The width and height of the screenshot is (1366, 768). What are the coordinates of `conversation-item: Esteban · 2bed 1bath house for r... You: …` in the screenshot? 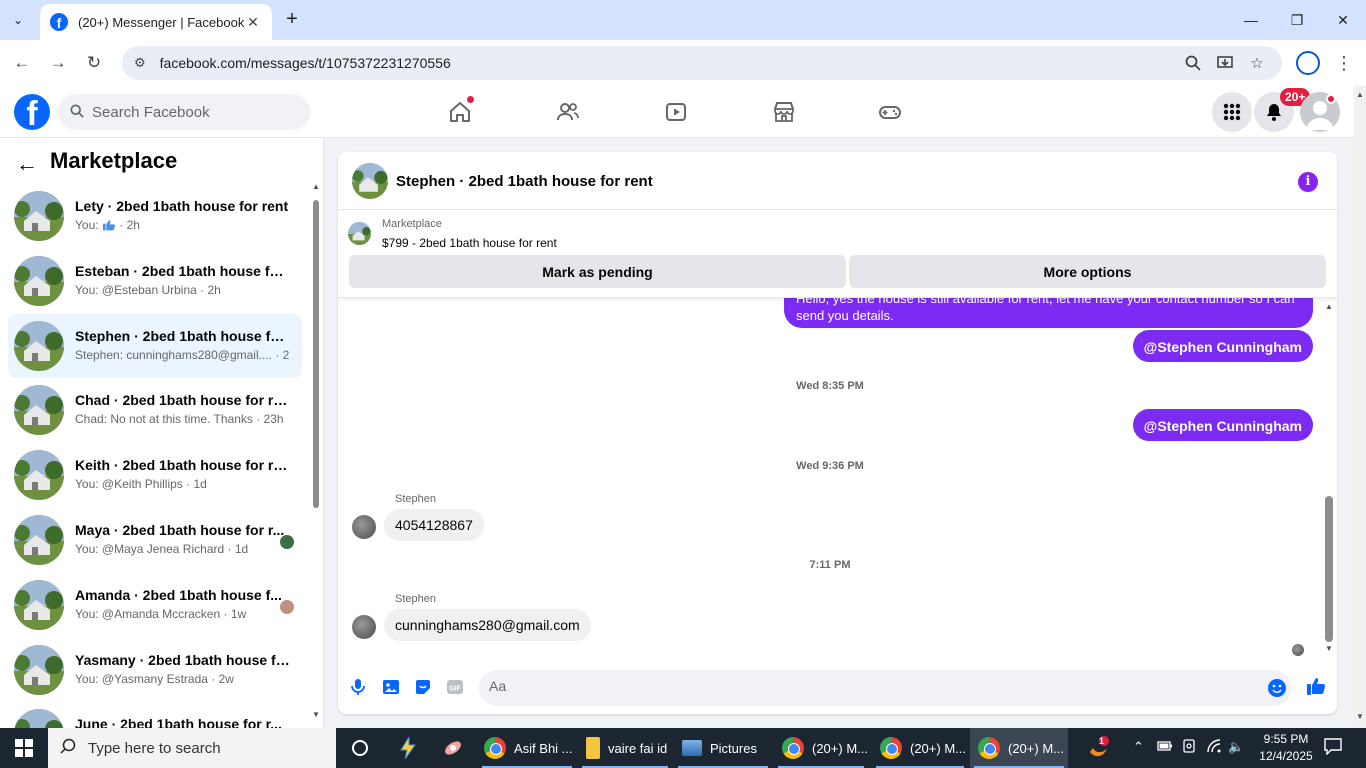 It's located at (155, 281).